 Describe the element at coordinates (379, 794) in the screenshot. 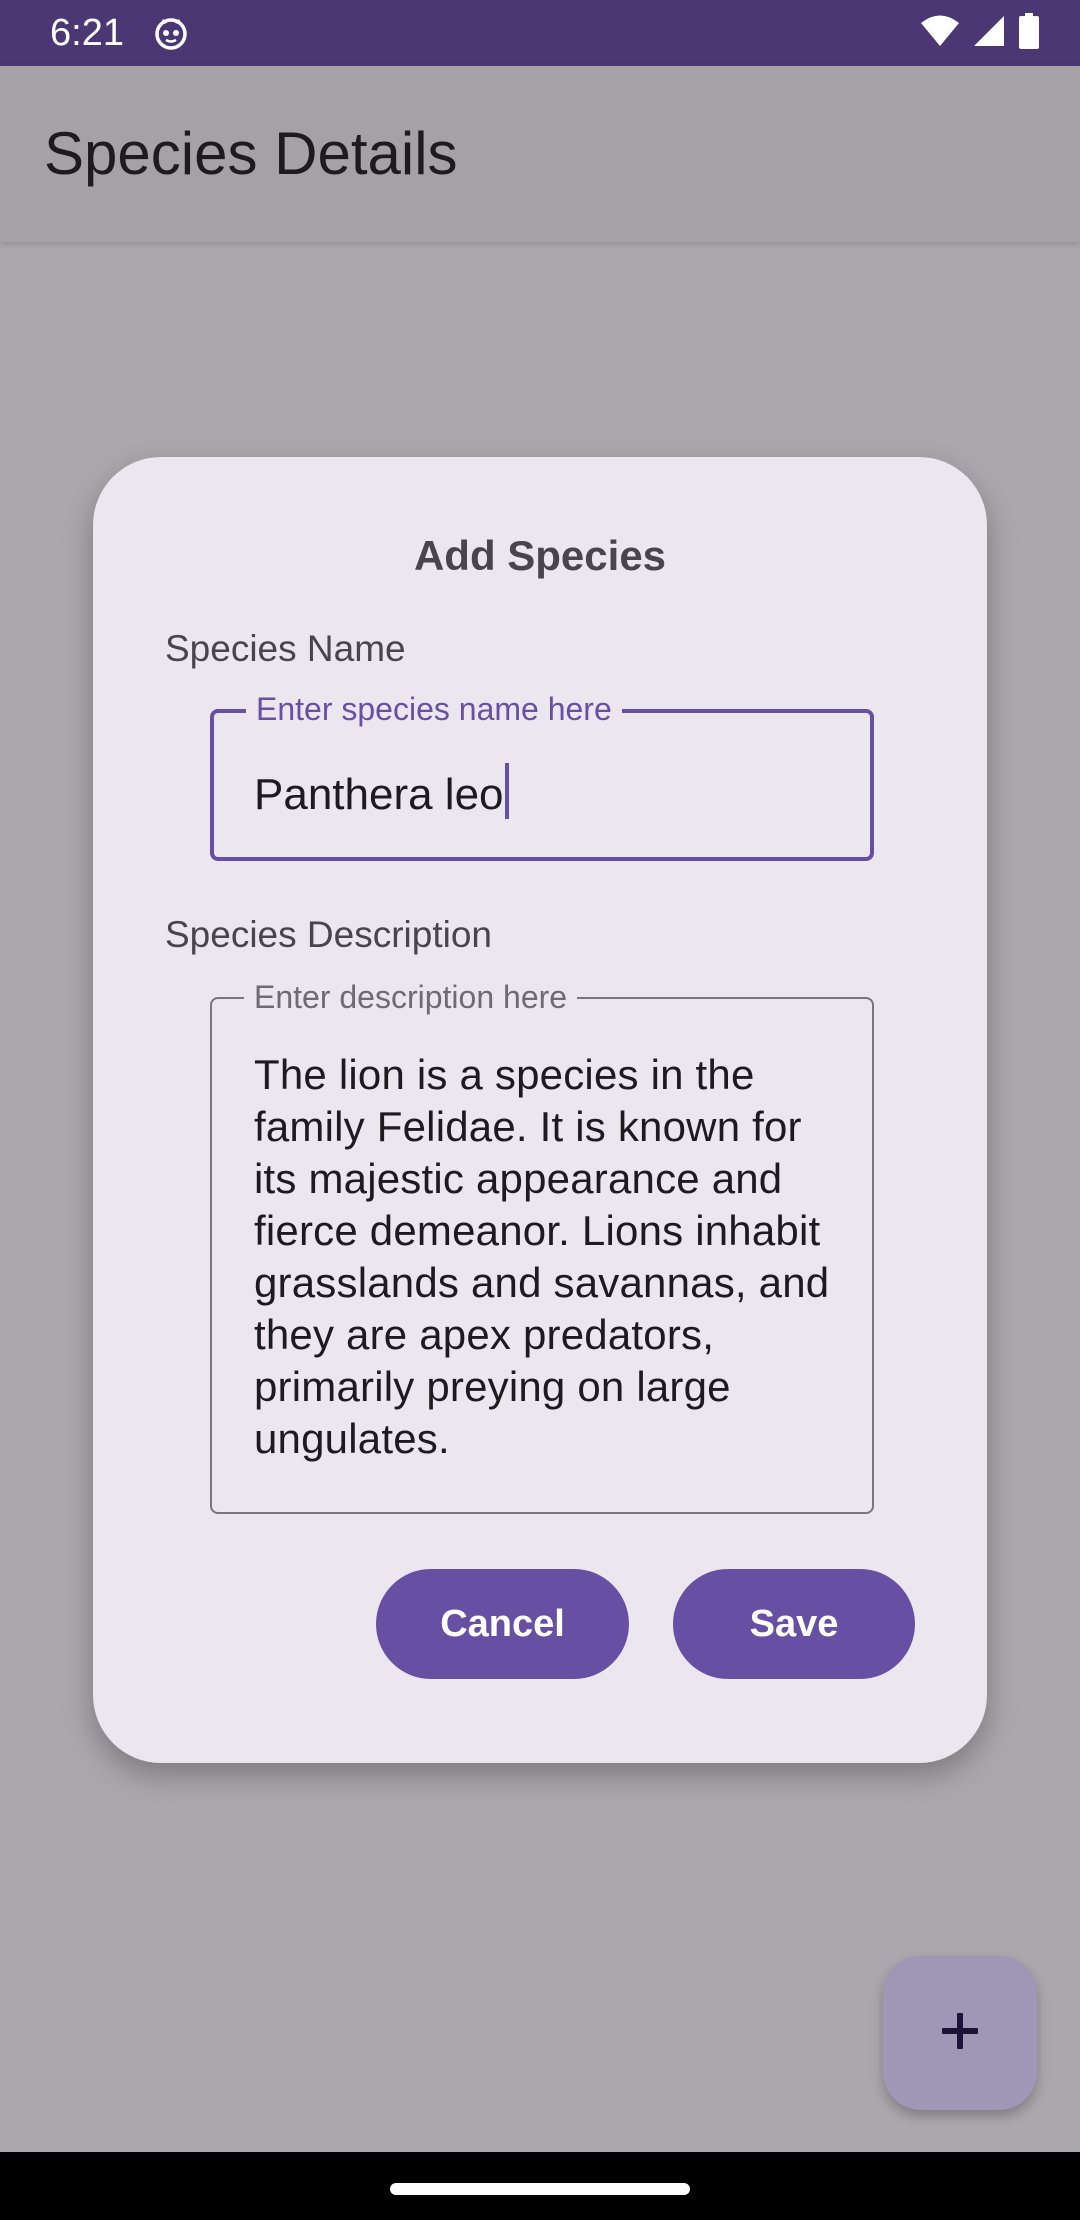

I see `species-name-value: Panthera leo` at that location.